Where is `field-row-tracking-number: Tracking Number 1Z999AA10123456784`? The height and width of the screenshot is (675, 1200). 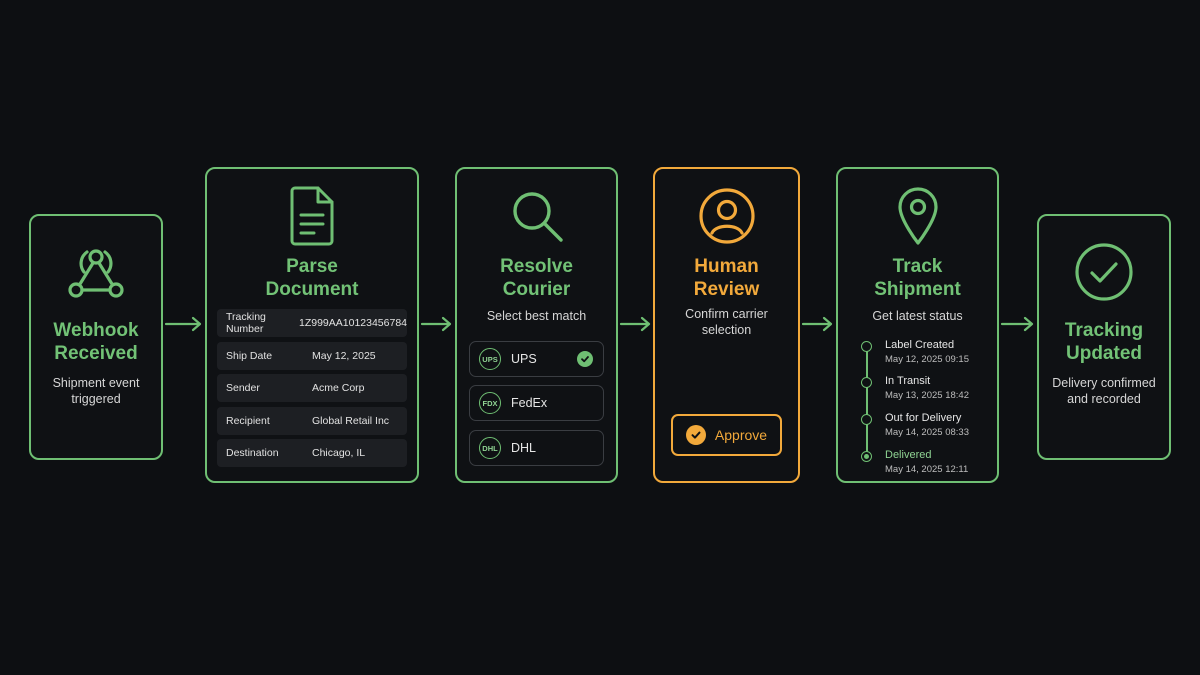
field-row-tracking-number: Tracking Number 1Z999AA10123456784 is located at coordinates (312, 323).